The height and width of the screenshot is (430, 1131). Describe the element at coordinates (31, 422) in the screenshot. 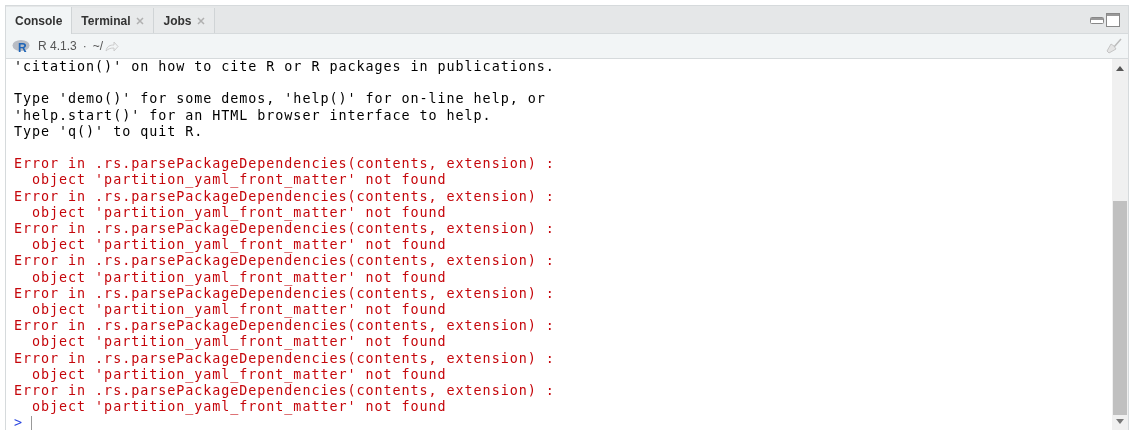

I see `text-cursor` at that location.